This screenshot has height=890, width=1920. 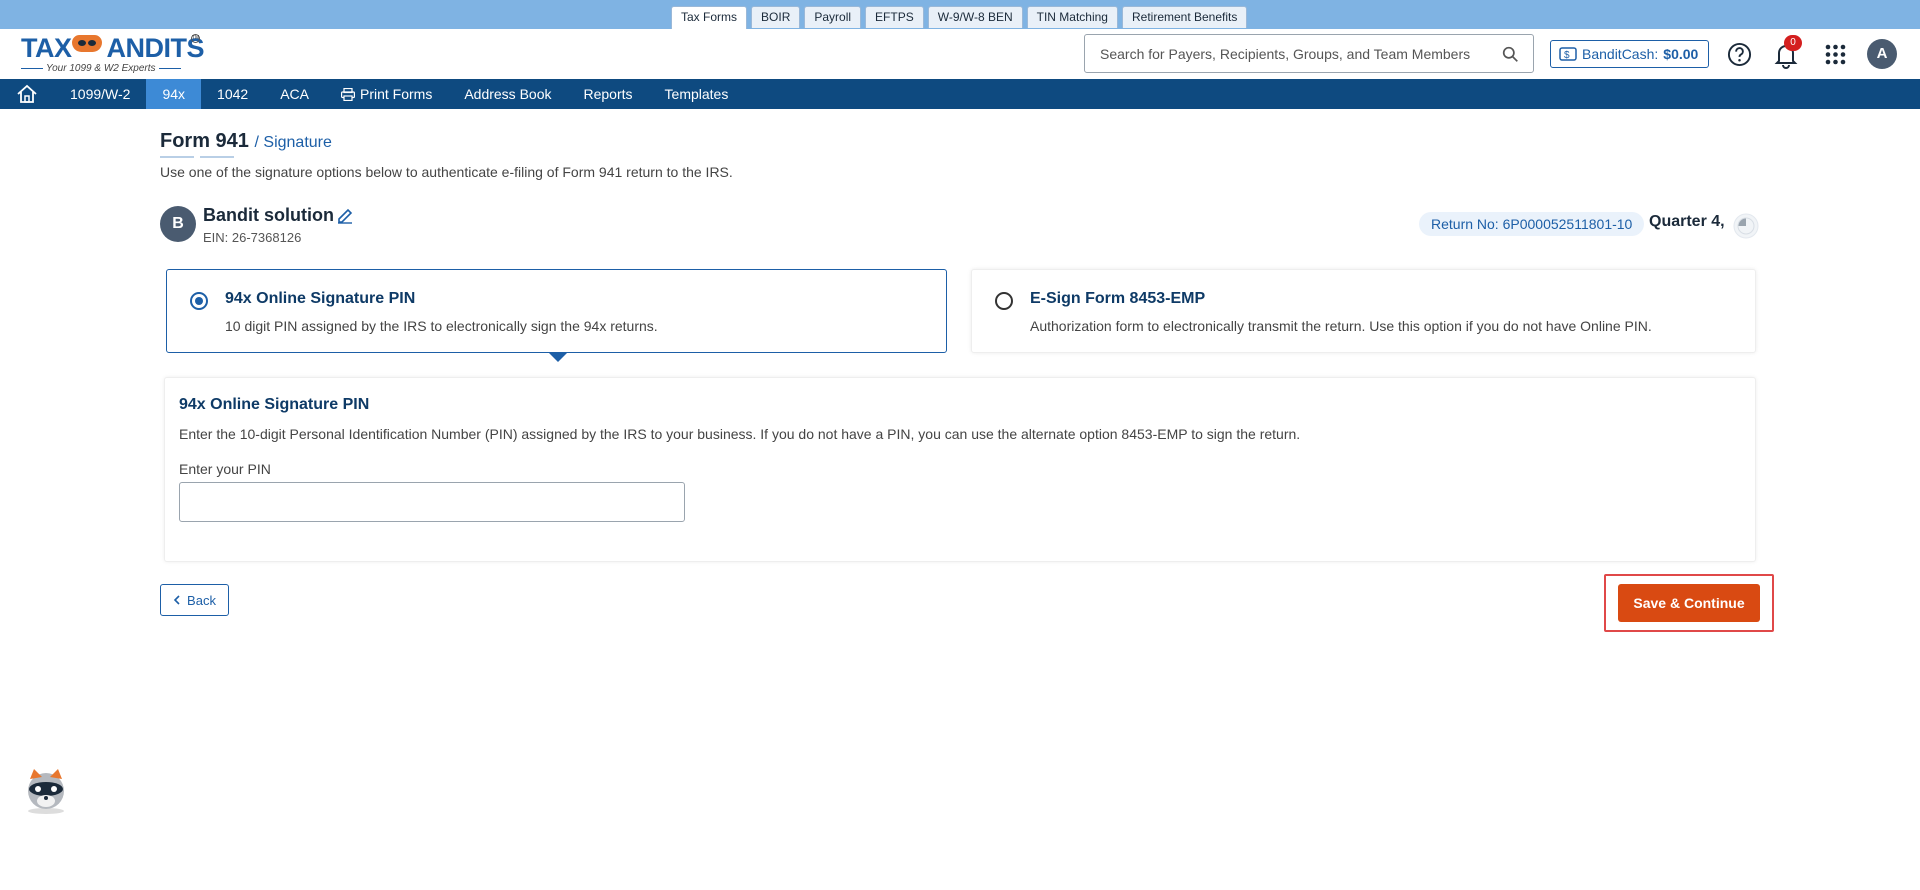 I want to click on bandit-cash-button: $ BanditCash: $0.00, so click(x=1629, y=54).